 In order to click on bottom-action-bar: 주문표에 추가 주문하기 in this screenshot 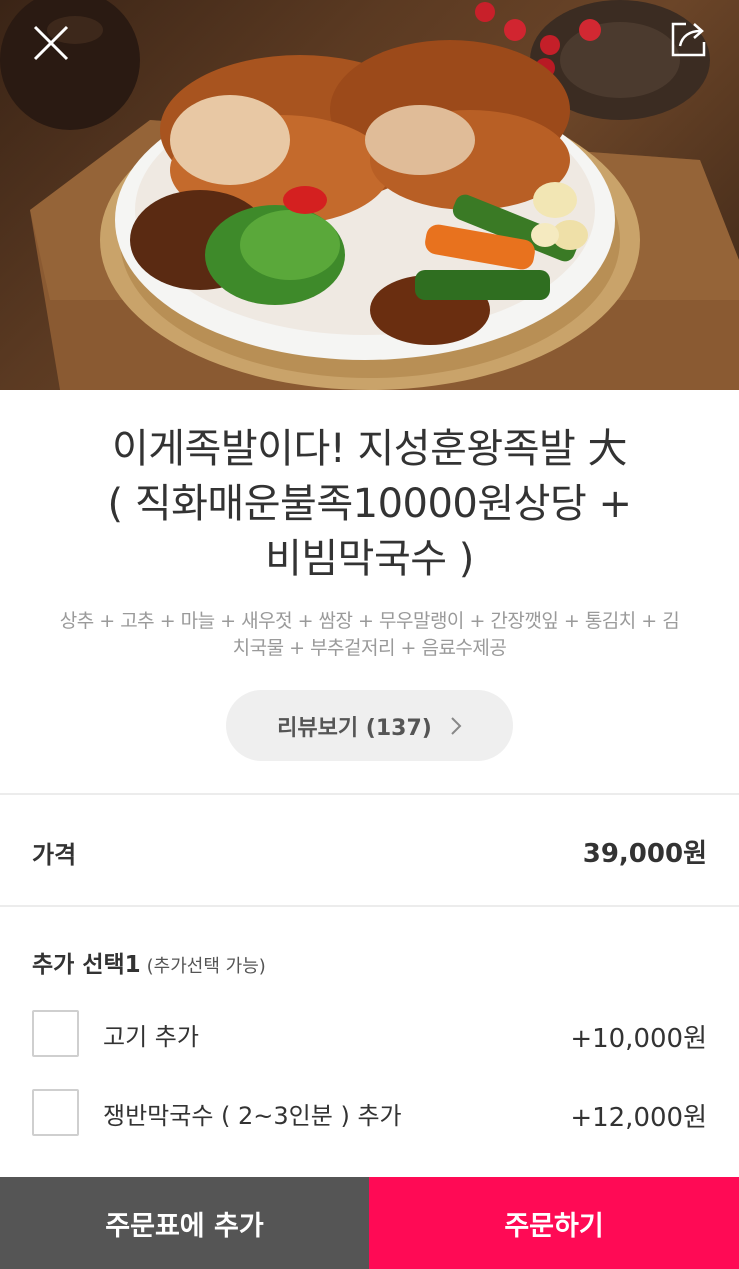, I will do `click(369, 1223)`.